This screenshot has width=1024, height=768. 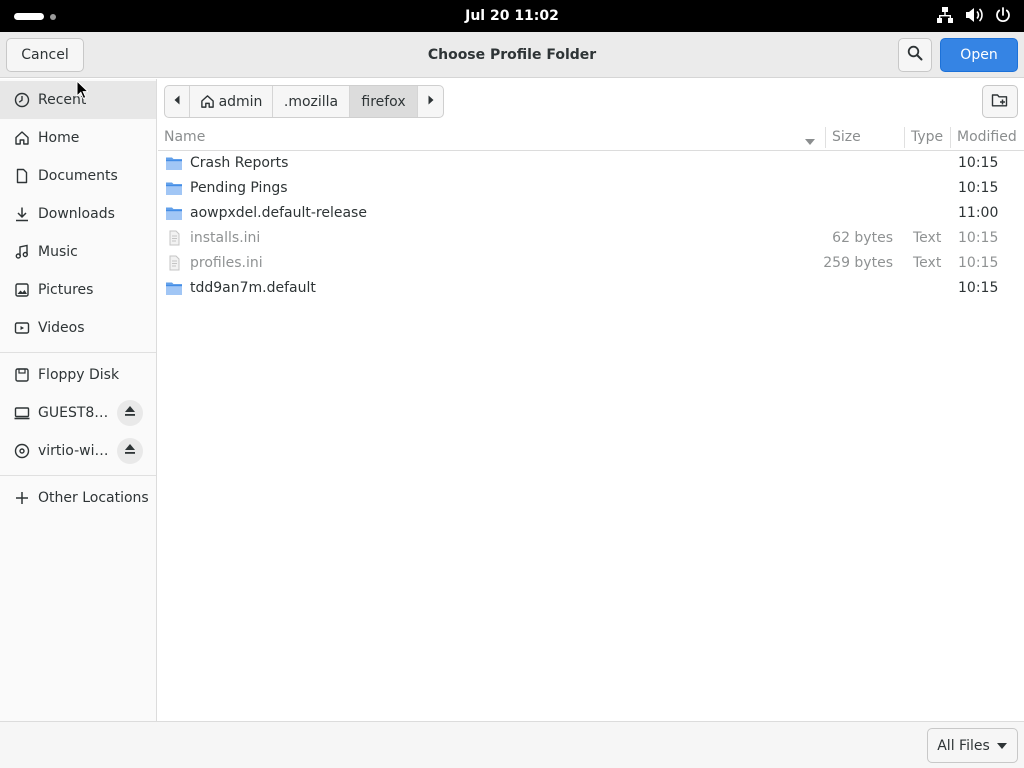 I want to click on file-row-installs-ini: installs.ini 62 bytes Text 10:15, so click(x=591, y=238).